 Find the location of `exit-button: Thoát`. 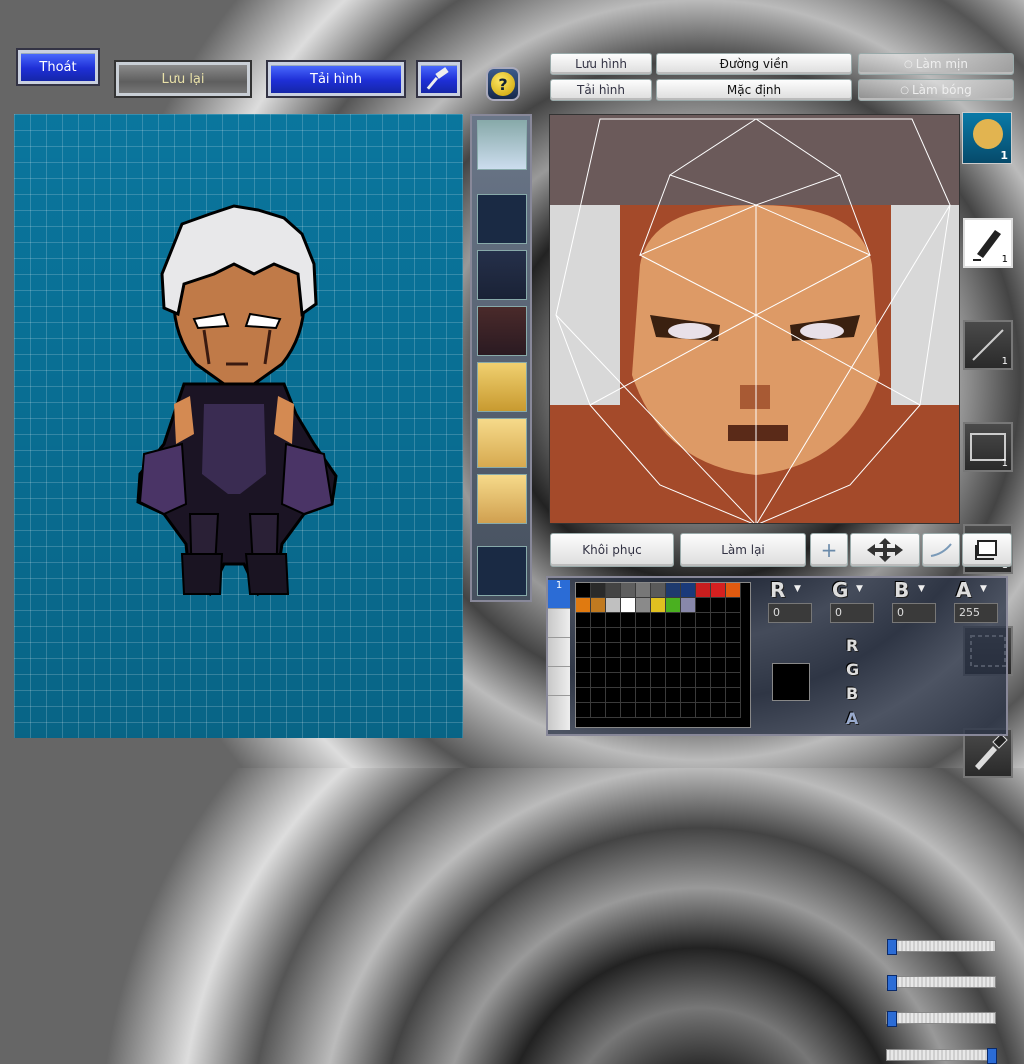

exit-button: Thoát is located at coordinates (58, 67).